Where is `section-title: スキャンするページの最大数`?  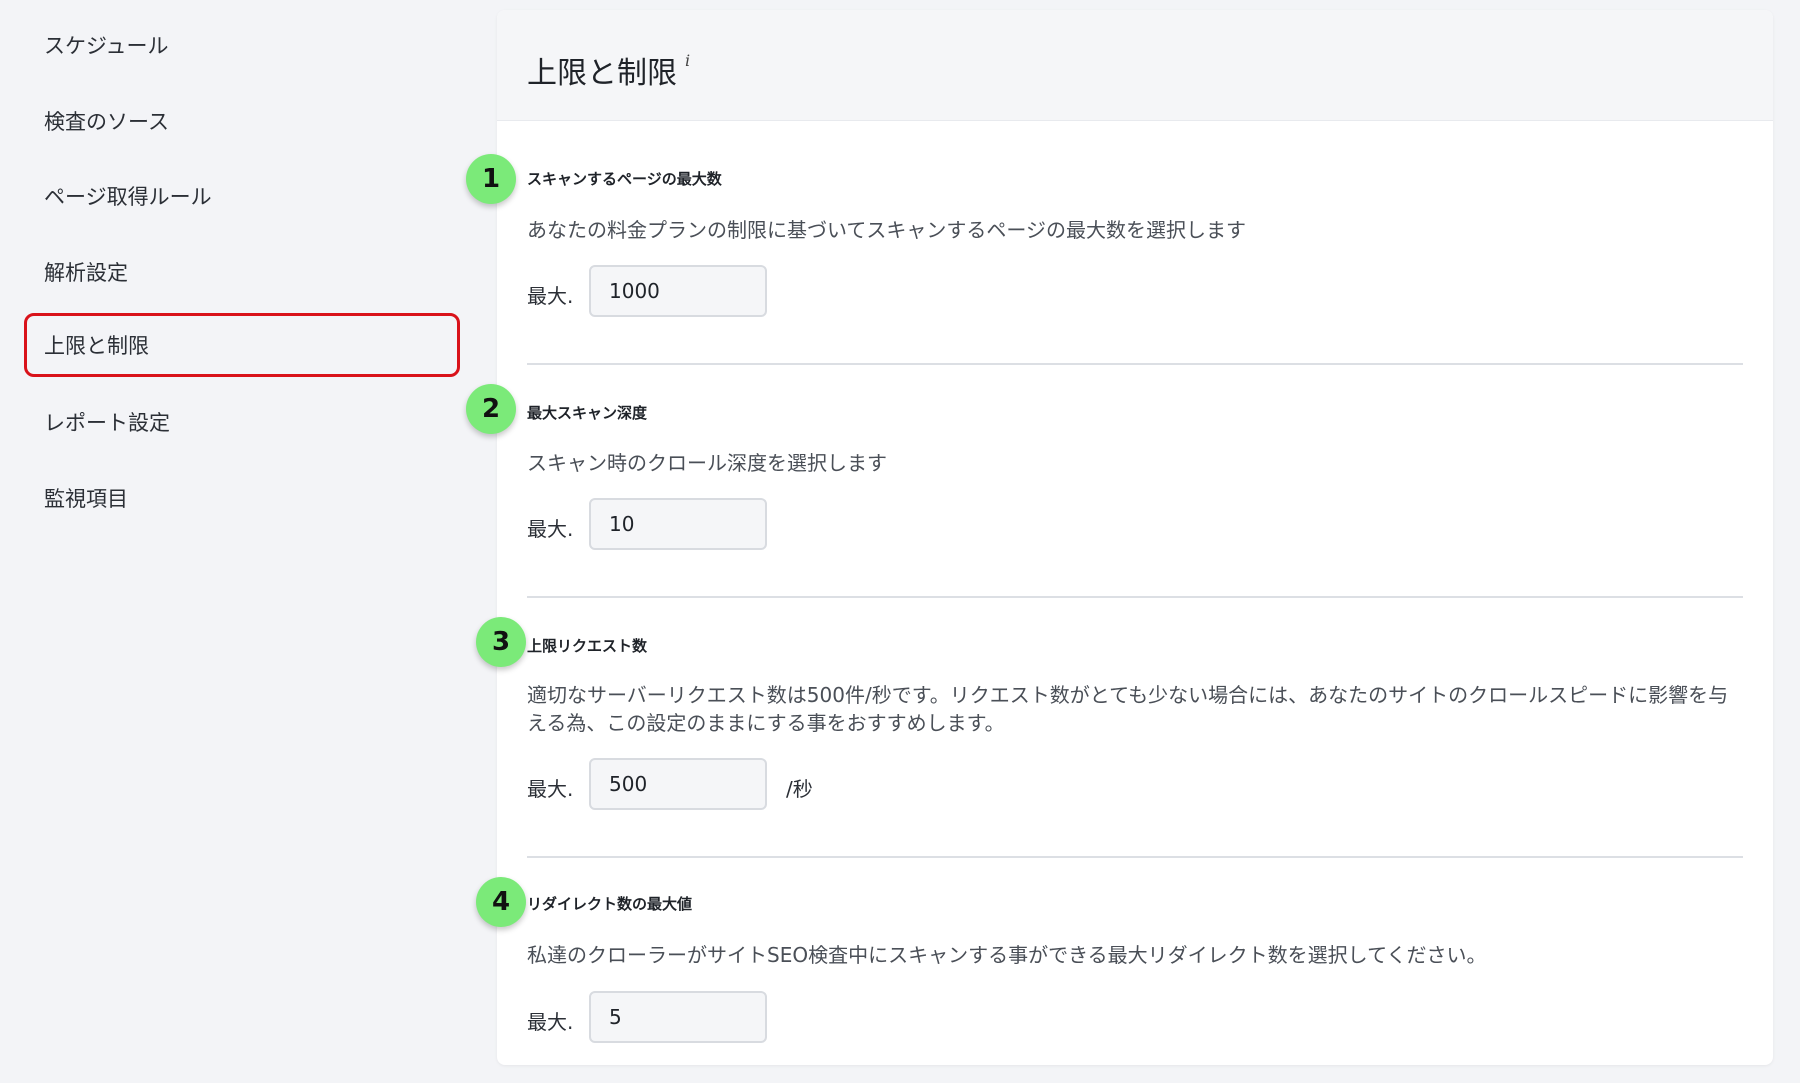 section-title: スキャンするページの最大数 is located at coordinates (624, 179).